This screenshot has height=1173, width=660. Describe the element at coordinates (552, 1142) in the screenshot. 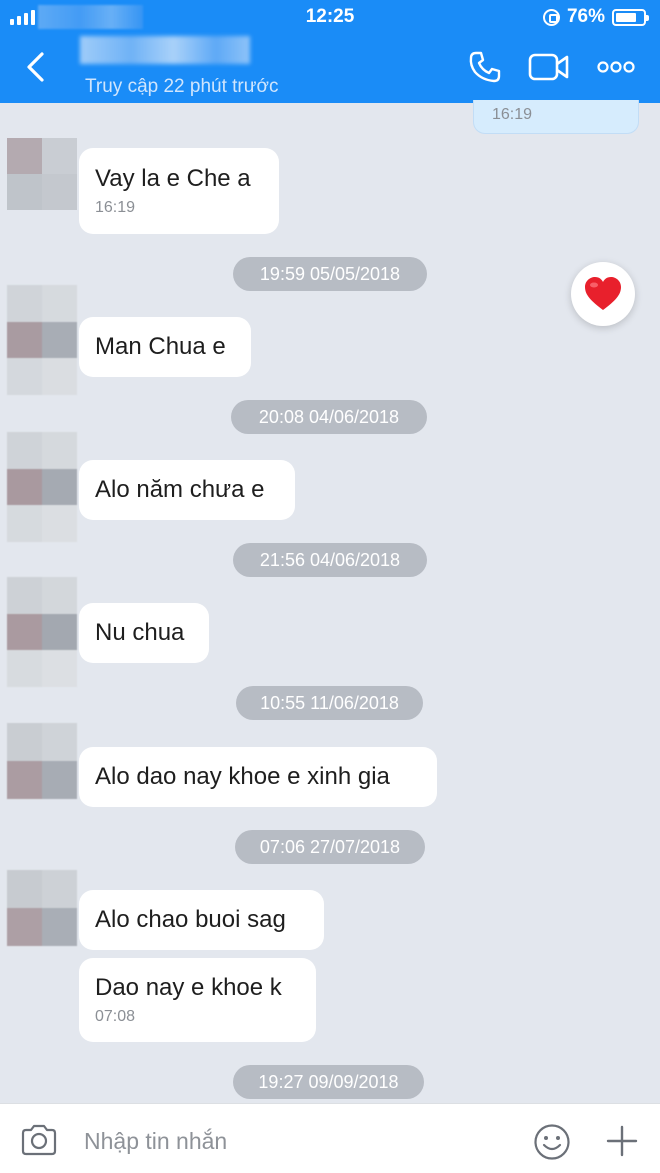

I see `emoji-icon` at that location.